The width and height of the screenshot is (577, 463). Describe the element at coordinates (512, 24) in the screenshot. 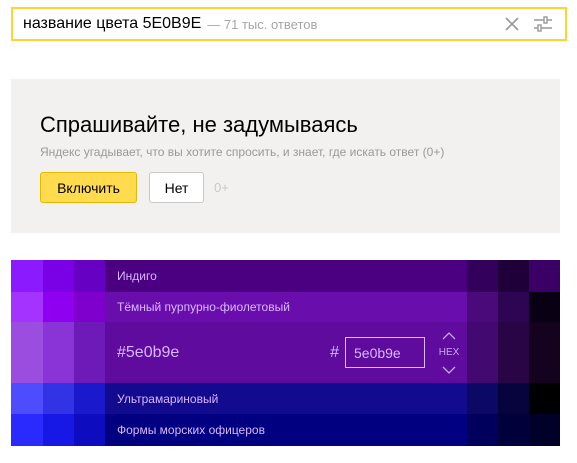

I see `close-icon` at that location.